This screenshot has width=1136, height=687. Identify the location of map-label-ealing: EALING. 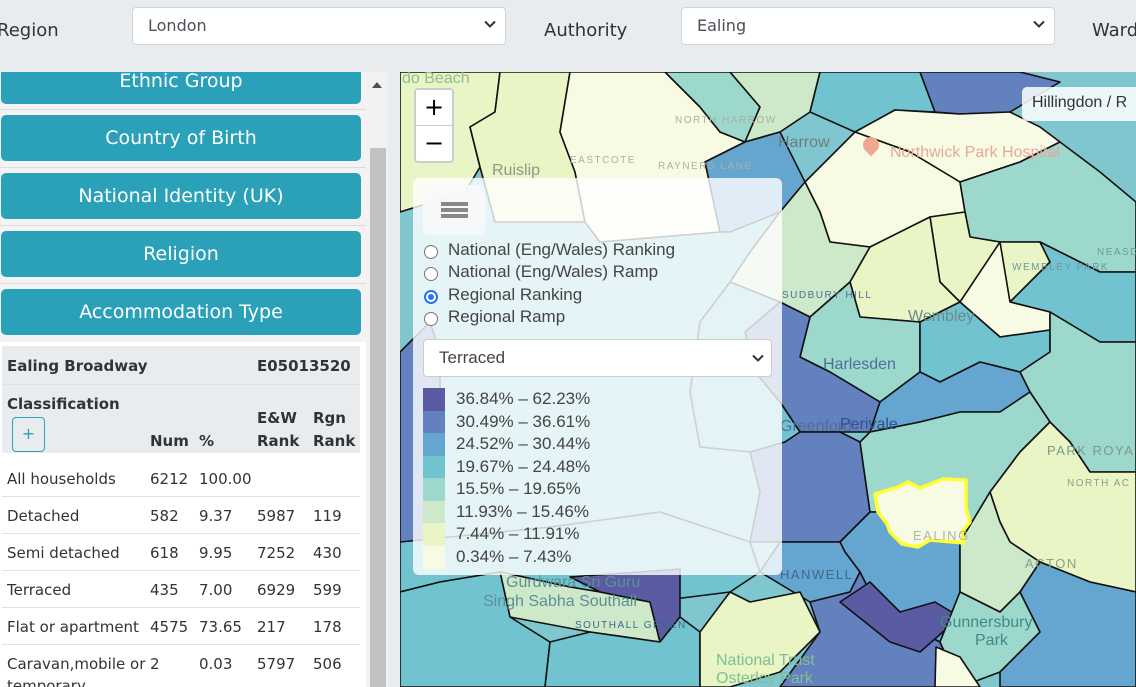
(941, 535).